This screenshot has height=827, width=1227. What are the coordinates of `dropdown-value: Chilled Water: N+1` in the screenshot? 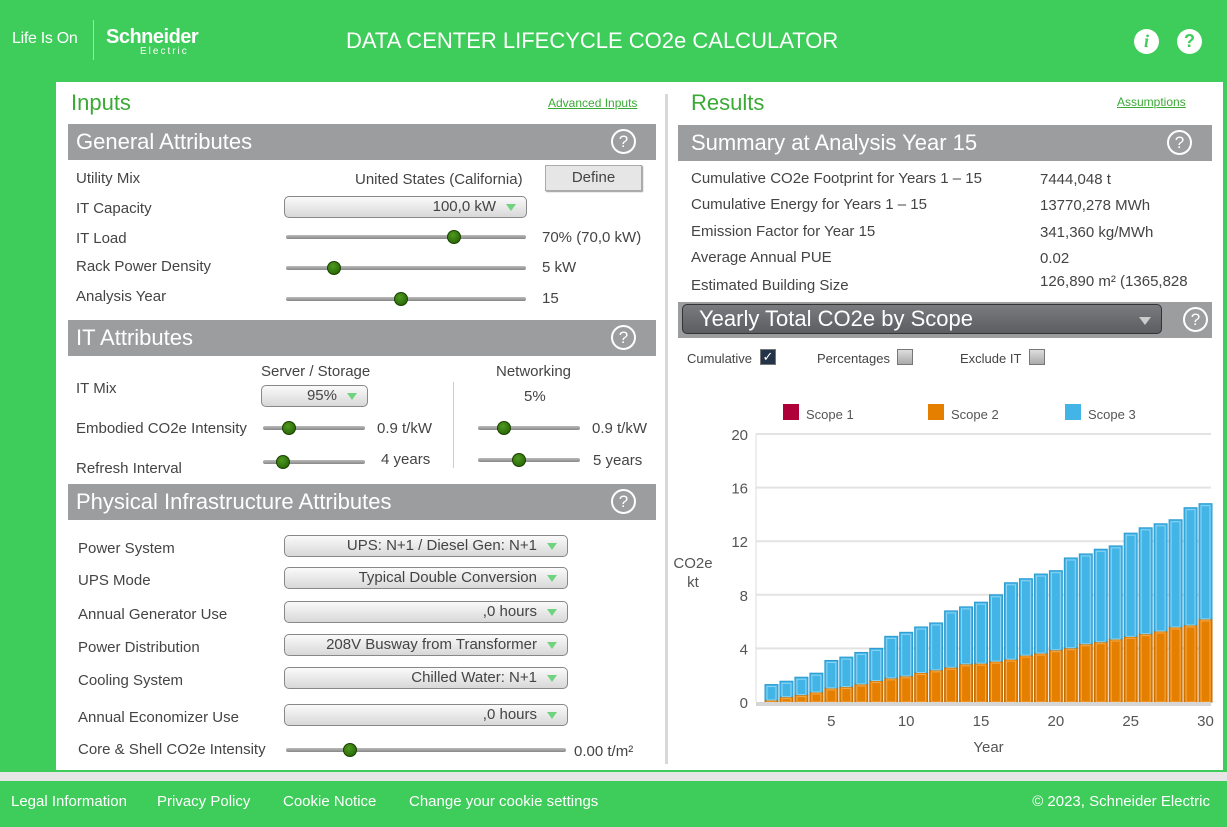 It's located at (474, 677).